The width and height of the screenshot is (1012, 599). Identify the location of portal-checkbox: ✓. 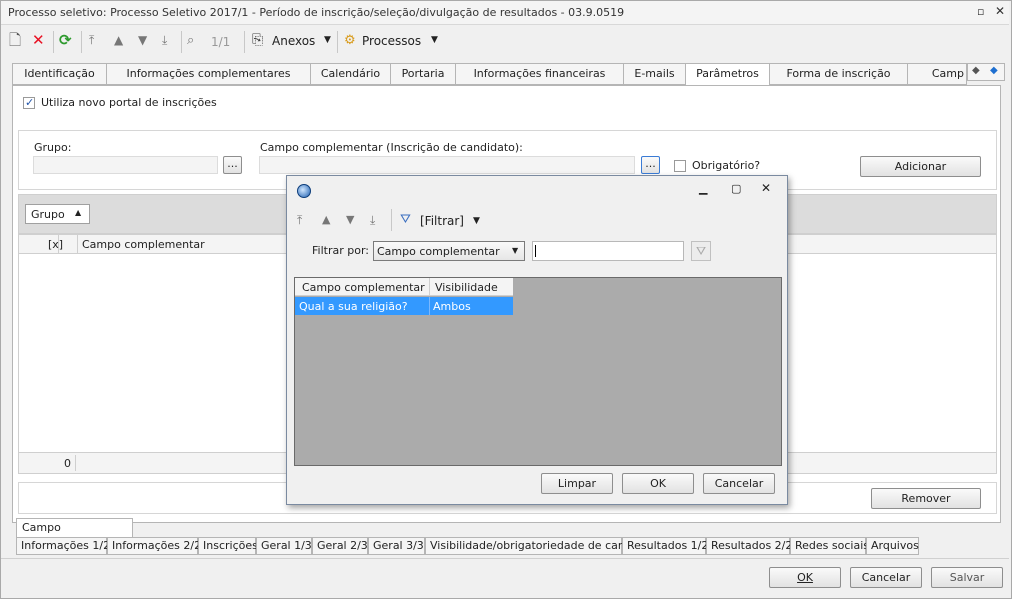
(29, 102).